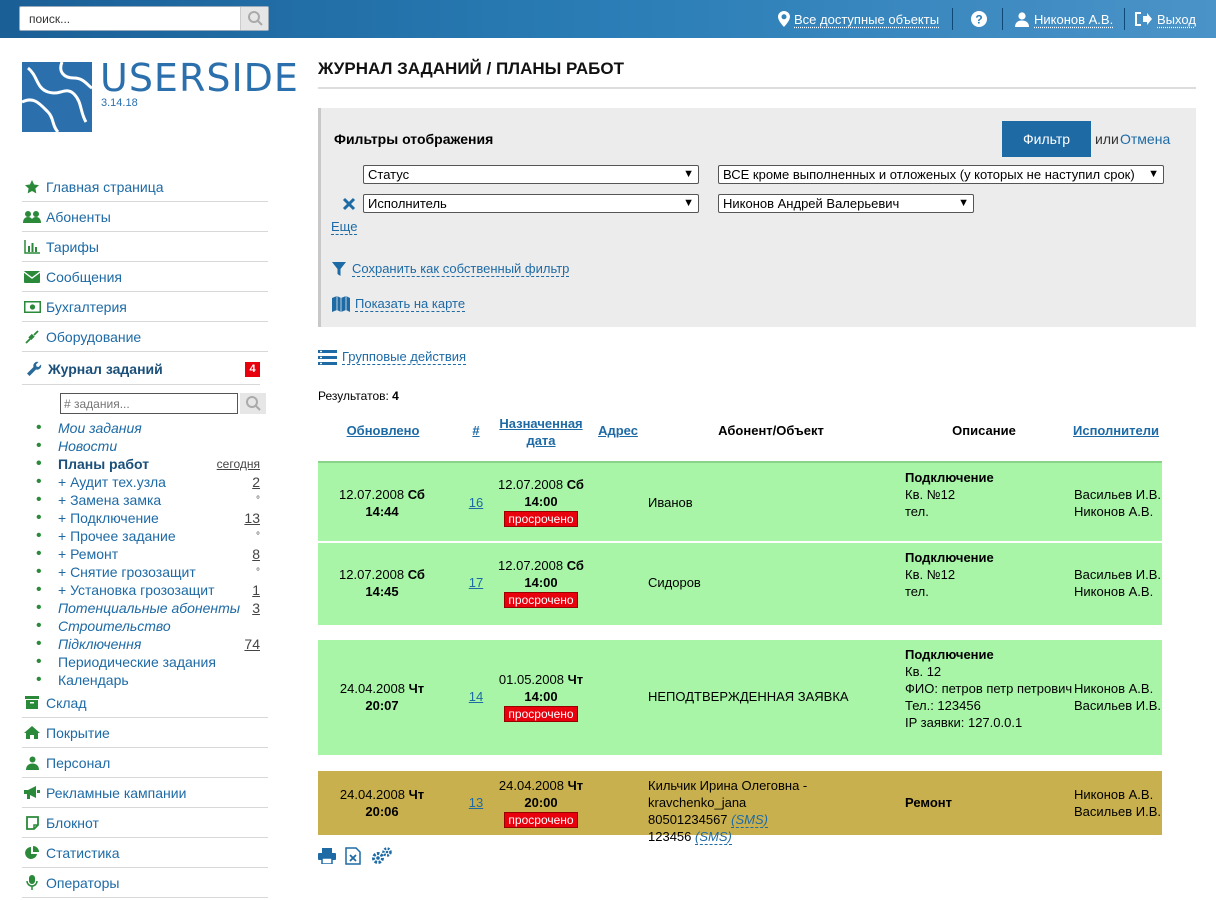 The image size is (1216, 900). Describe the element at coordinates (923, 671) in the screenshot. I see `description-line: Кв. 12` at that location.